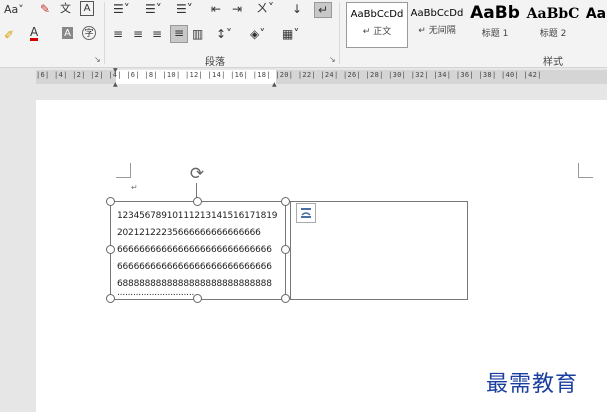  I want to click on font-dialog-launcher-icon: ↘, so click(97, 59).